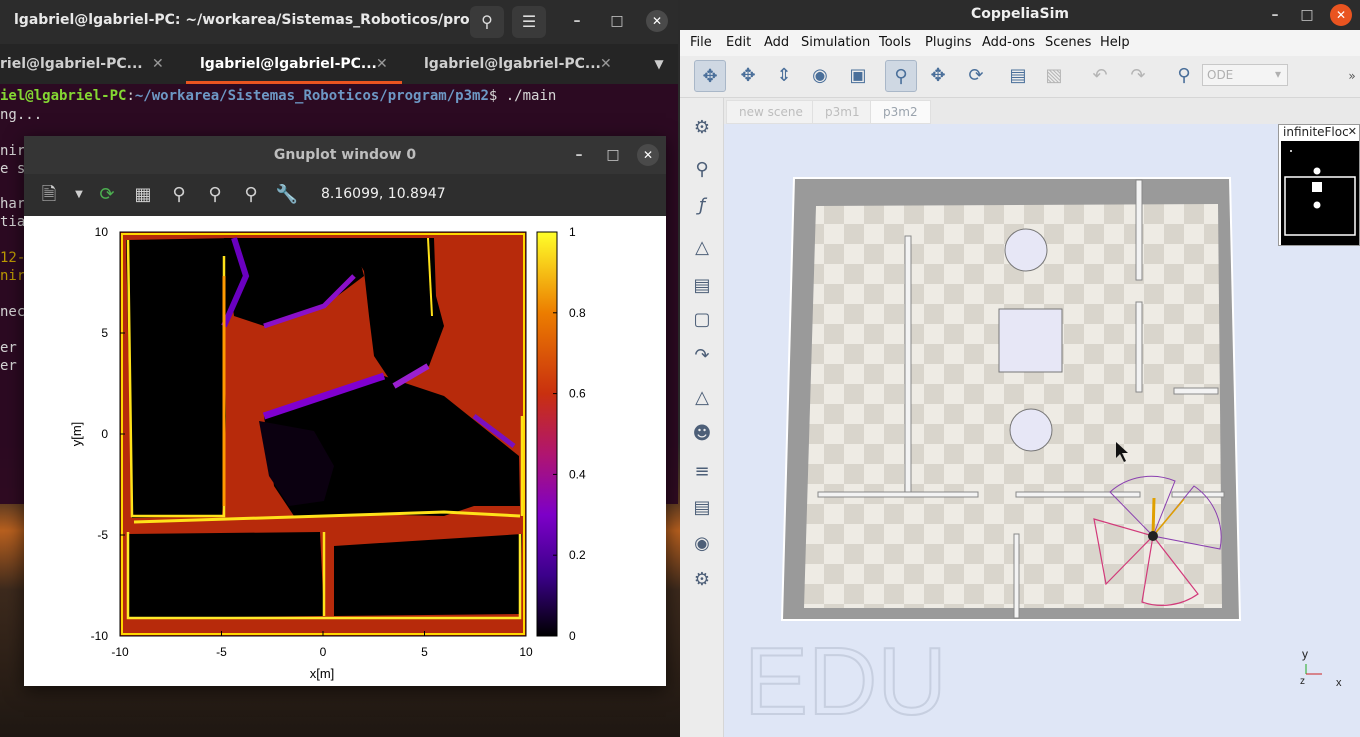 Image resolution: width=1360 pixels, height=737 pixels. What do you see at coordinates (1068, 42) in the screenshot?
I see `menu-scenes: Scenes` at bounding box center [1068, 42].